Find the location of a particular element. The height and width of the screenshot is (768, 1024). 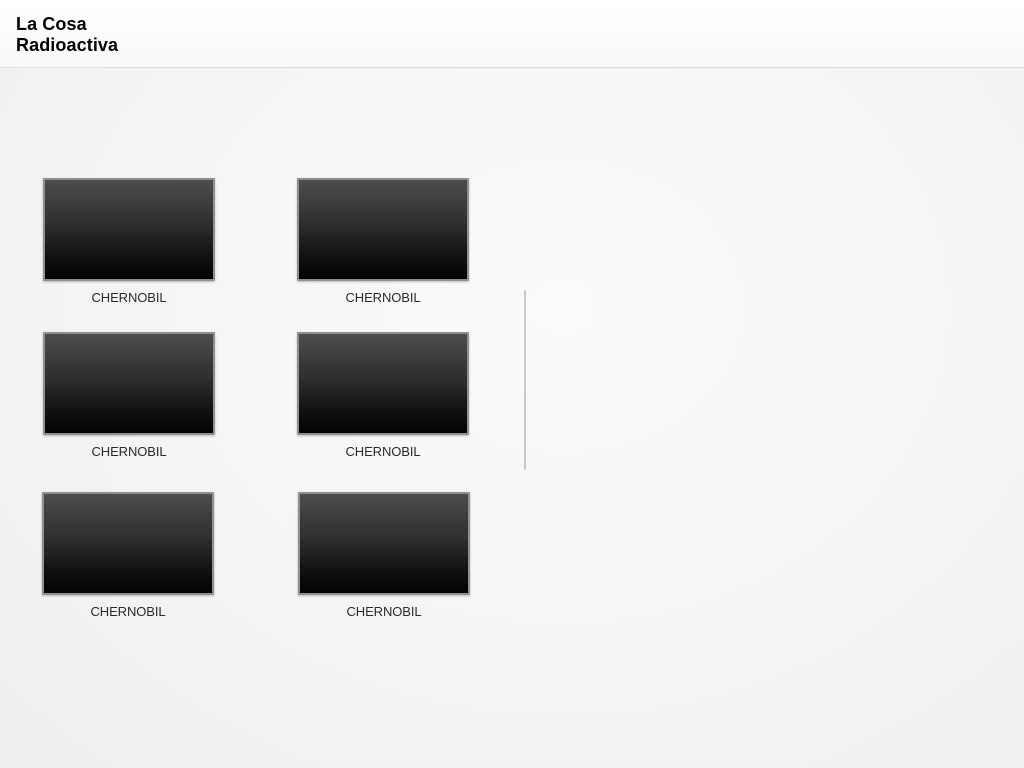

vertical-divider is located at coordinates (525, 380).